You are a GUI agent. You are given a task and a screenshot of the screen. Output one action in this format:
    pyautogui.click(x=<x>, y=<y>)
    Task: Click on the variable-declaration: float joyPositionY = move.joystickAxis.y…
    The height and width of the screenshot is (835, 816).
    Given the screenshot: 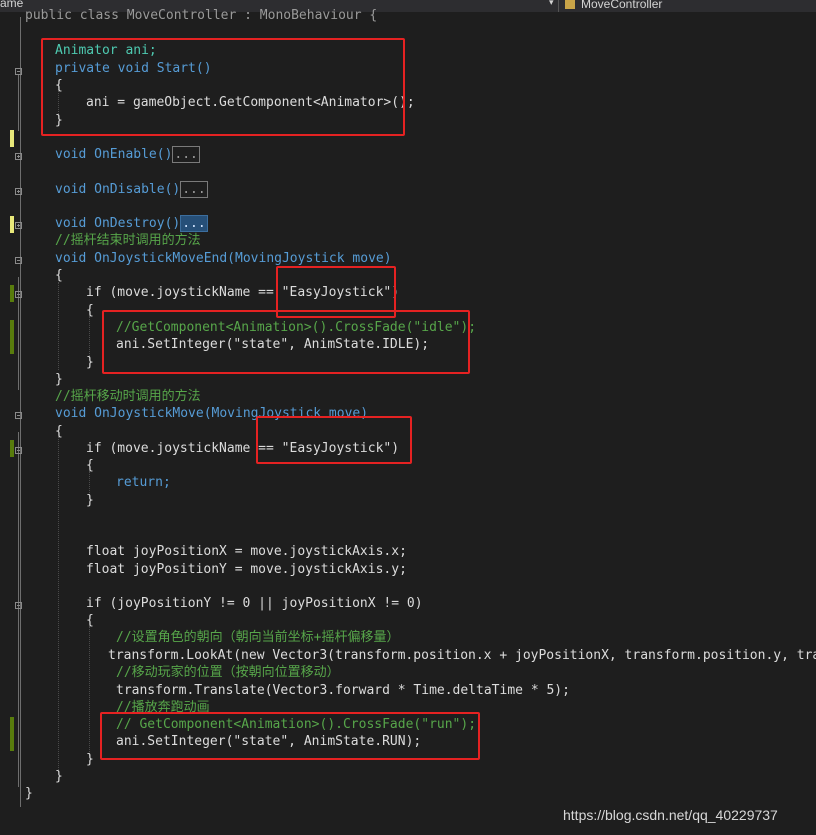 What is the action you would take?
    pyautogui.click(x=246, y=569)
    